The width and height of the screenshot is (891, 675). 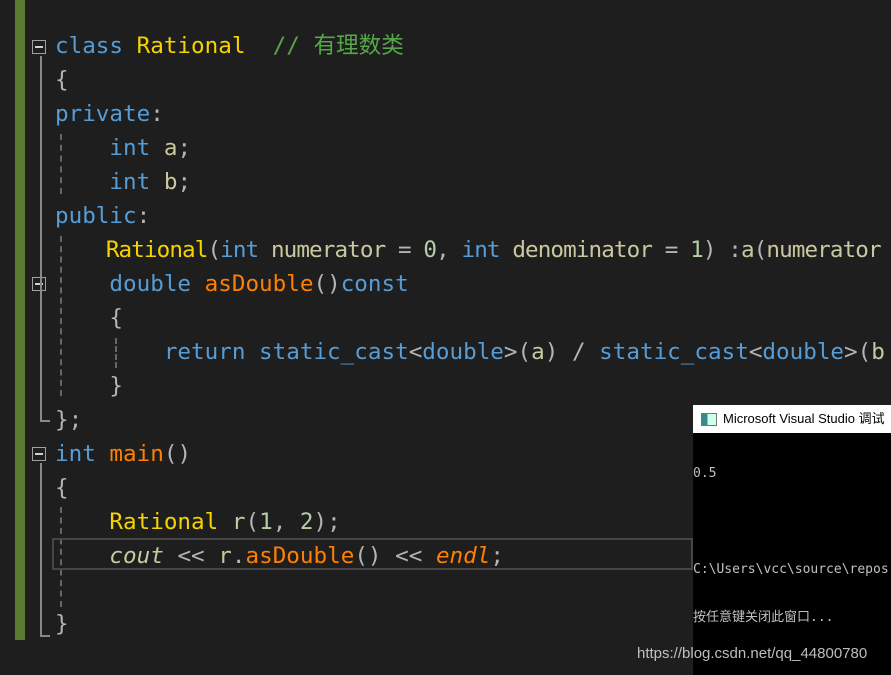 What do you see at coordinates (39, 47) in the screenshot?
I see `collapse-class-icon` at bounding box center [39, 47].